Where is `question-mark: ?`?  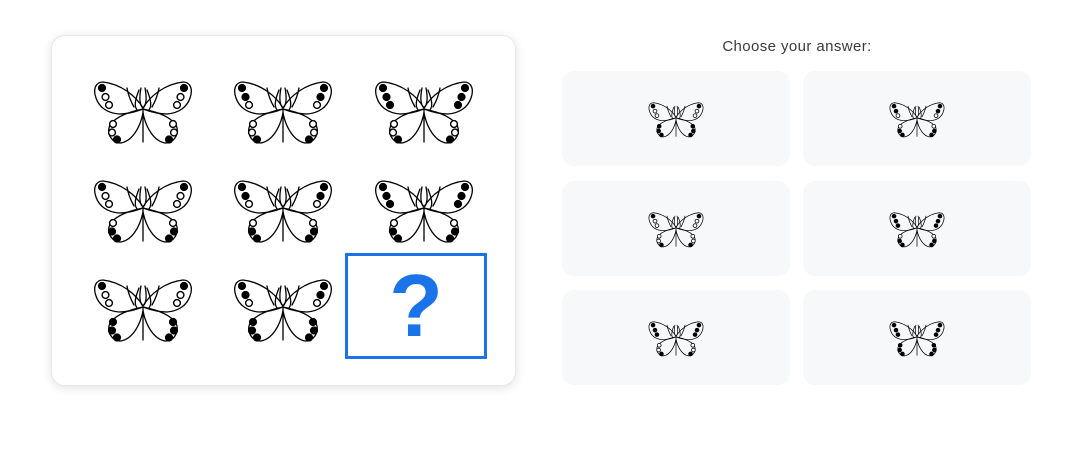 question-mark: ? is located at coordinates (416, 305).